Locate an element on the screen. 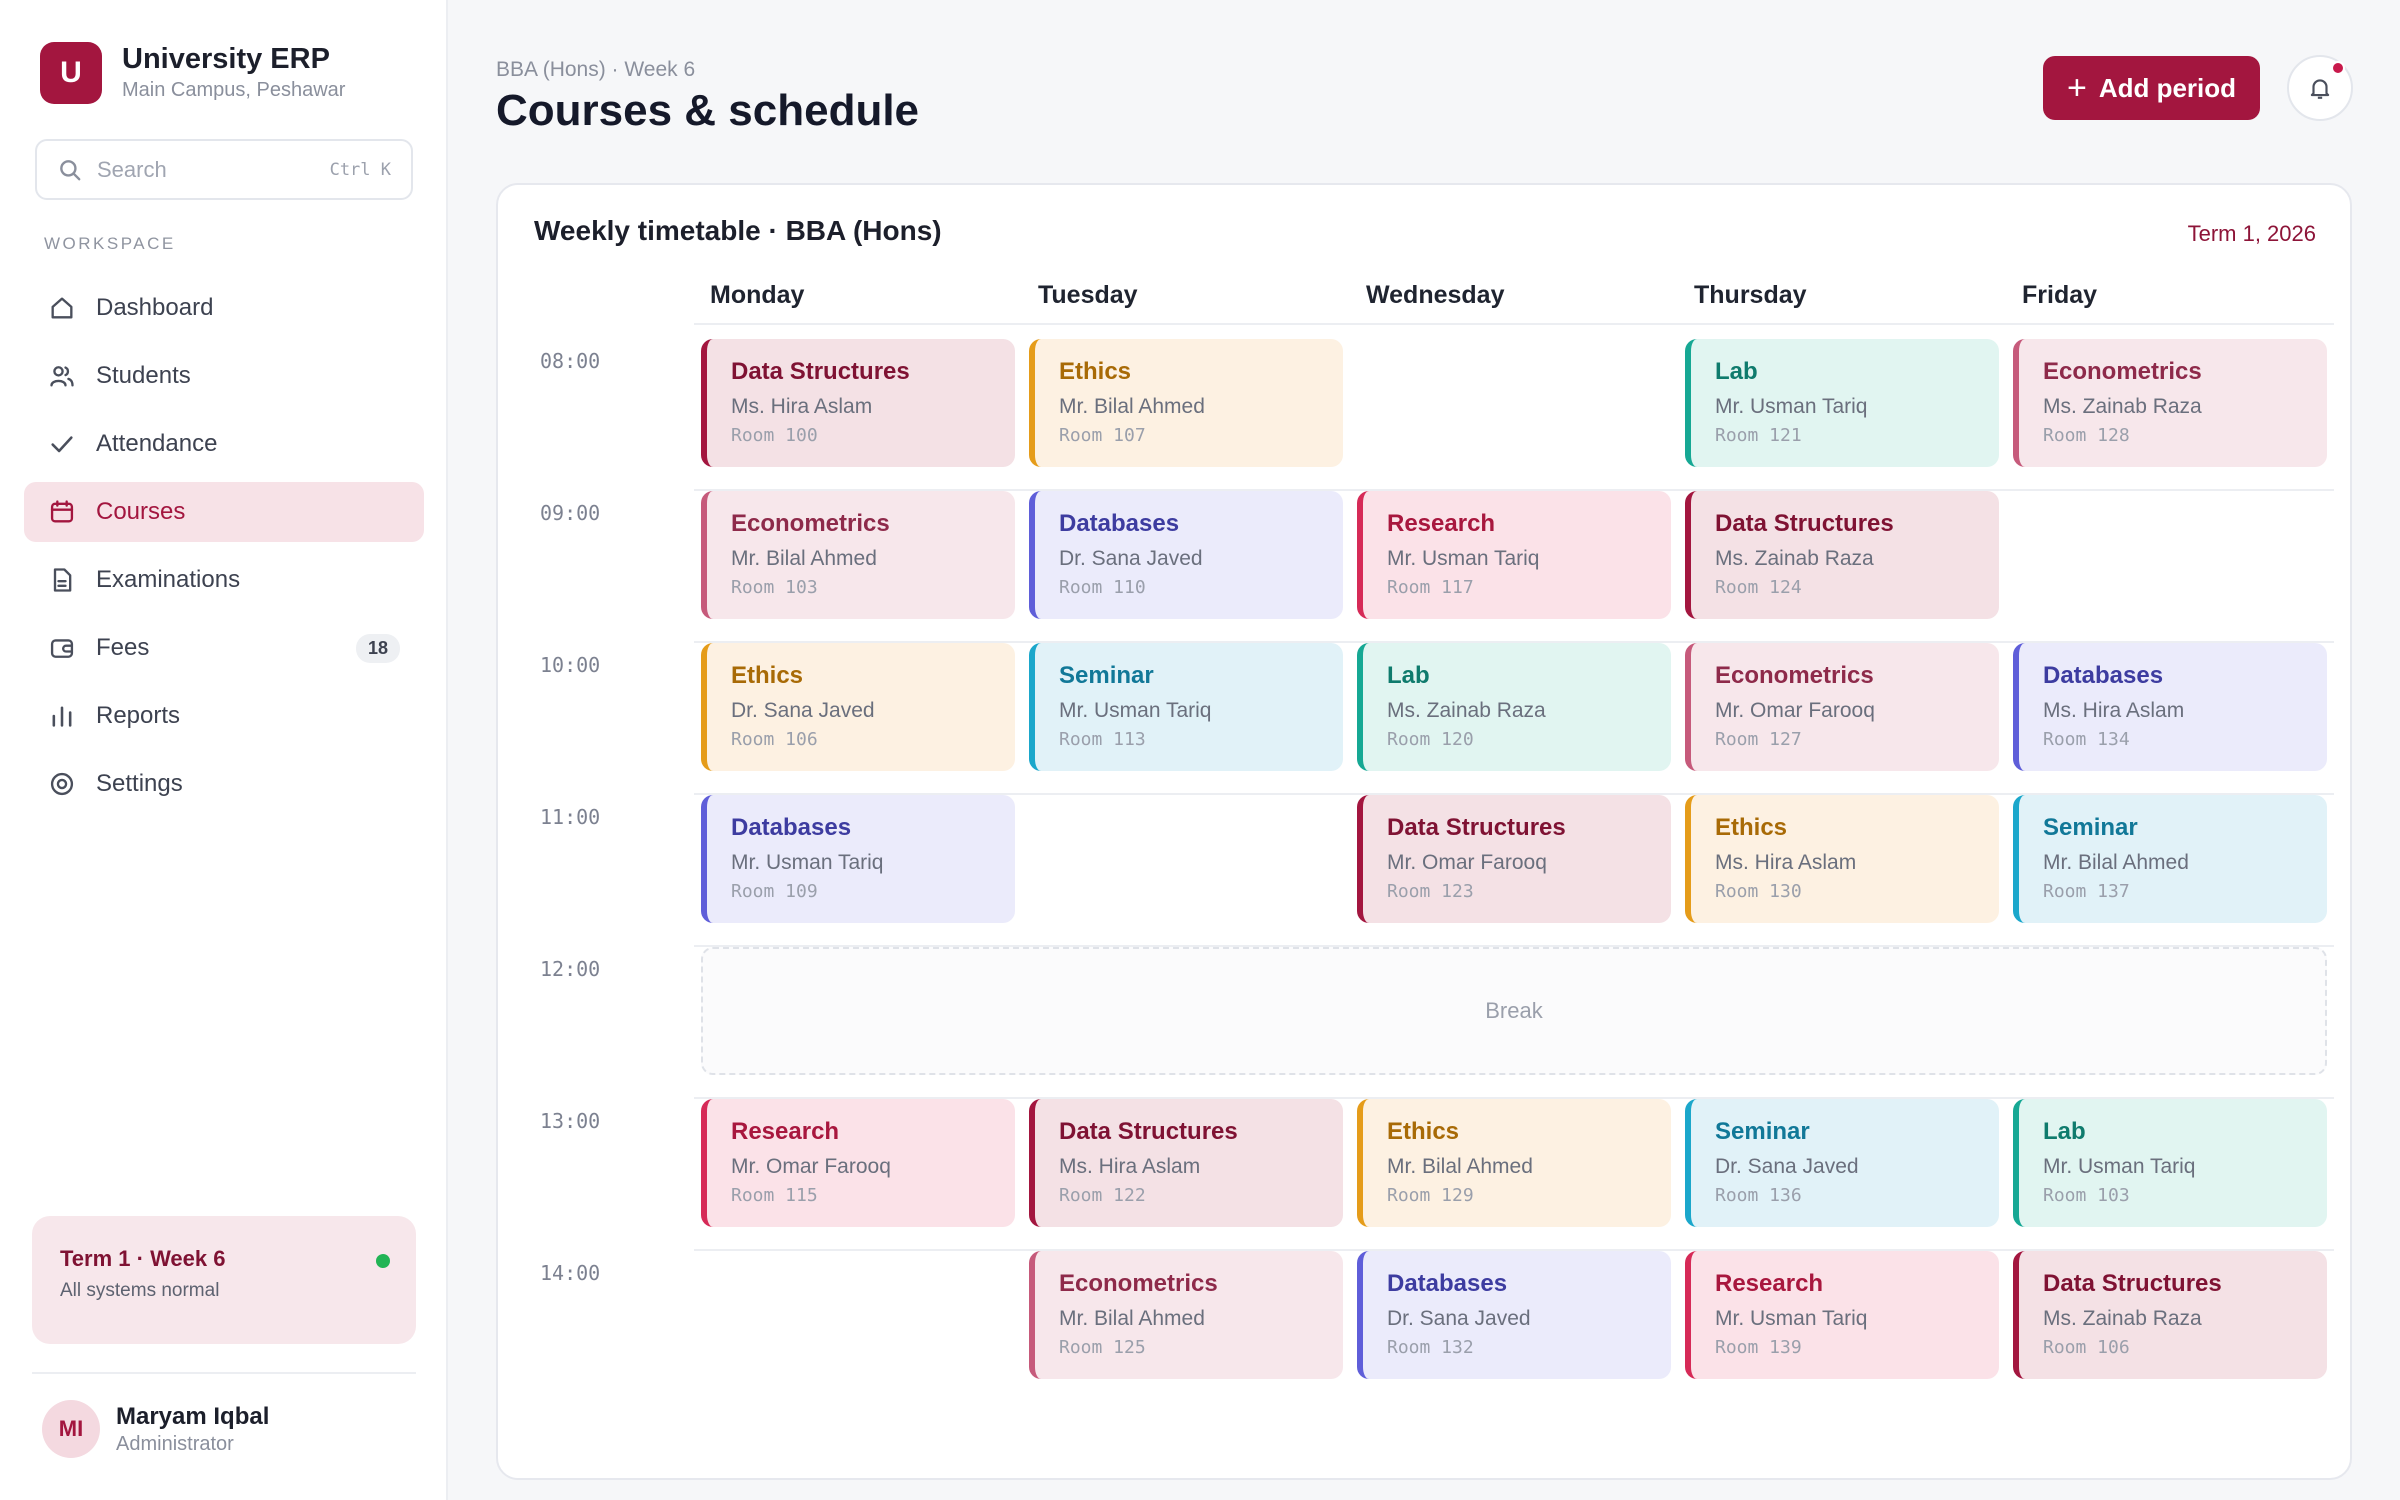 The image size is (2400, 1500). sidebar-item-examinations: Examinations is located at coordinates (224, 580).